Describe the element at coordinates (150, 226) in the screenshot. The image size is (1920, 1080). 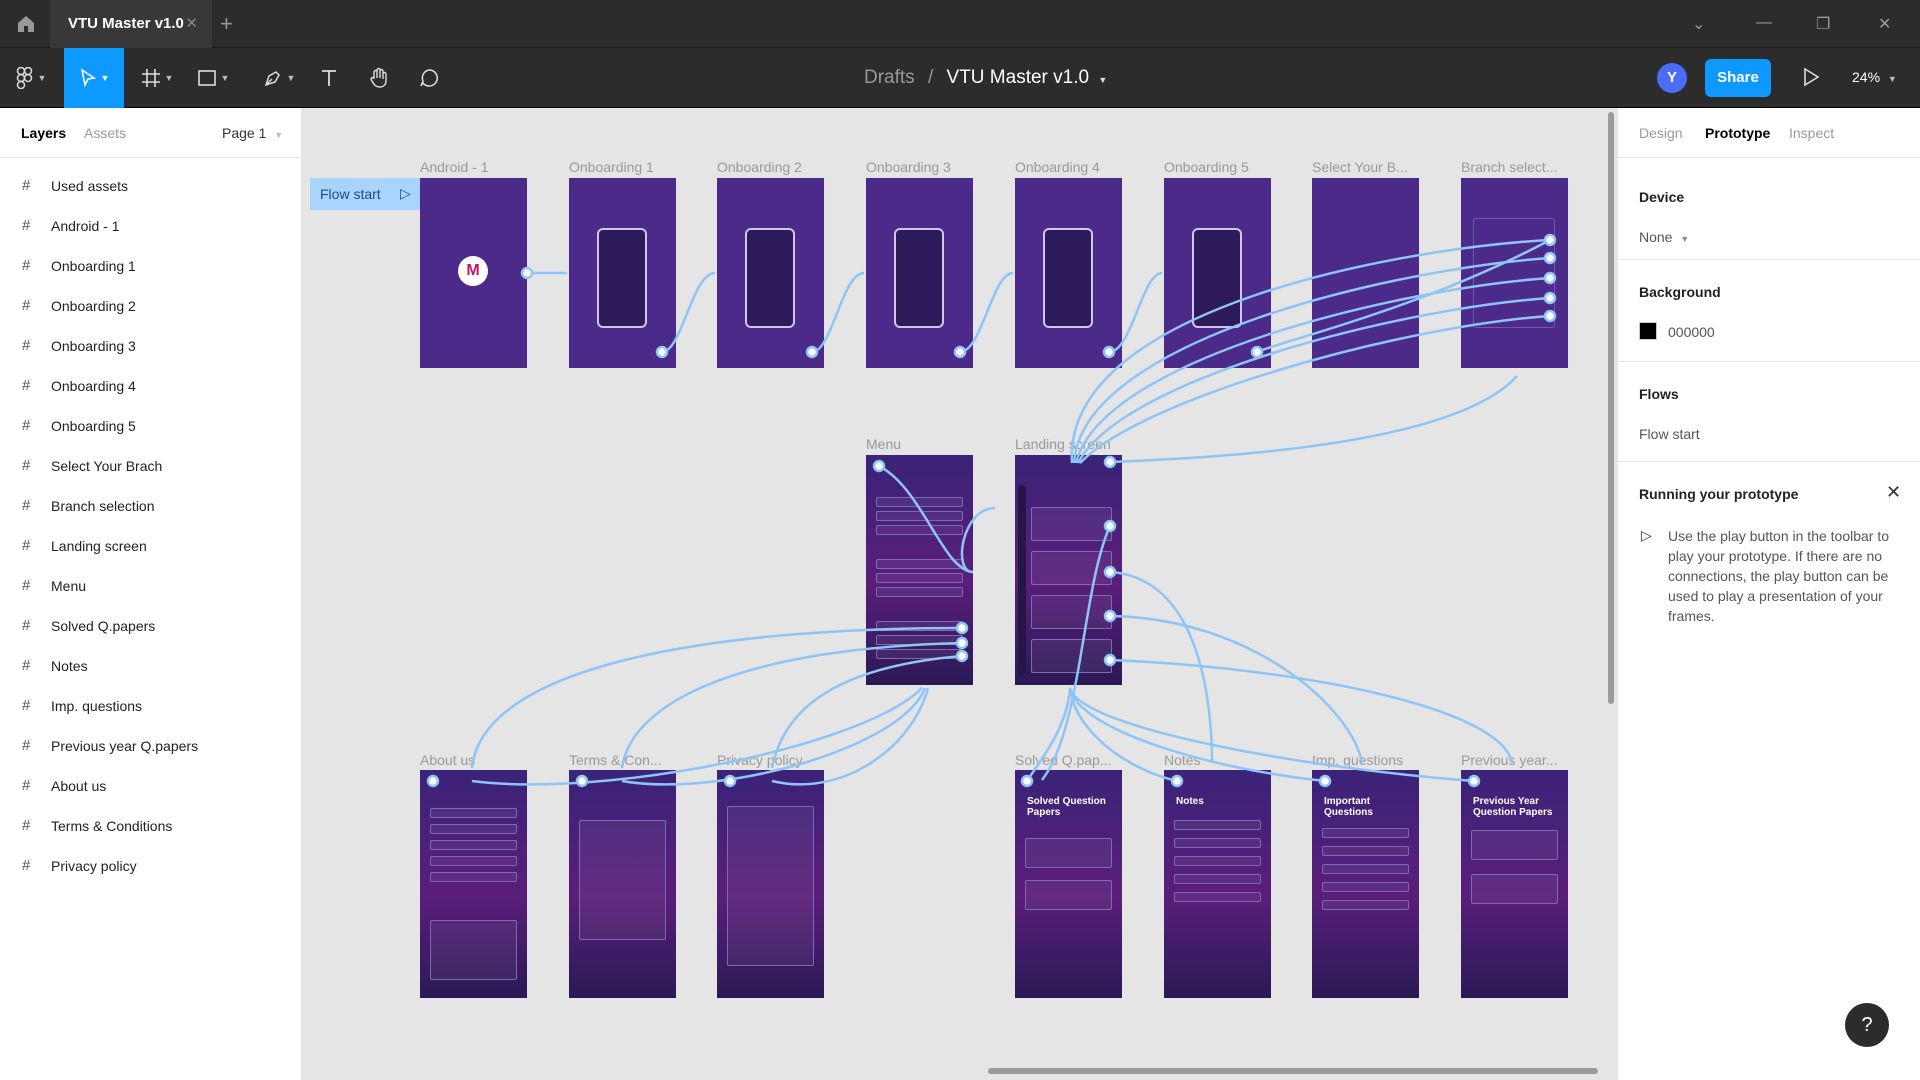
I see `layer-item: # Android - 1` at that location.